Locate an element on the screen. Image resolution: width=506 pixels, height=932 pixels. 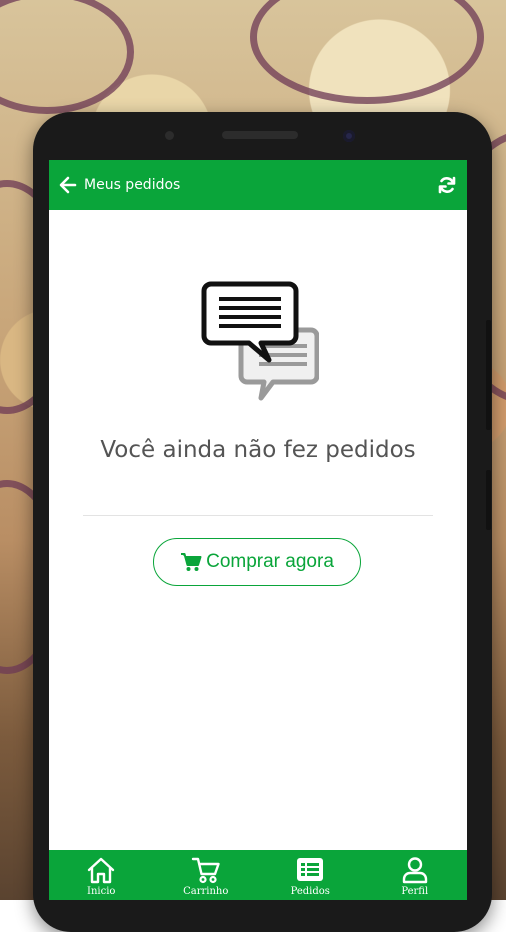
nav-label: Inicio is located at coordinates (101, 891).